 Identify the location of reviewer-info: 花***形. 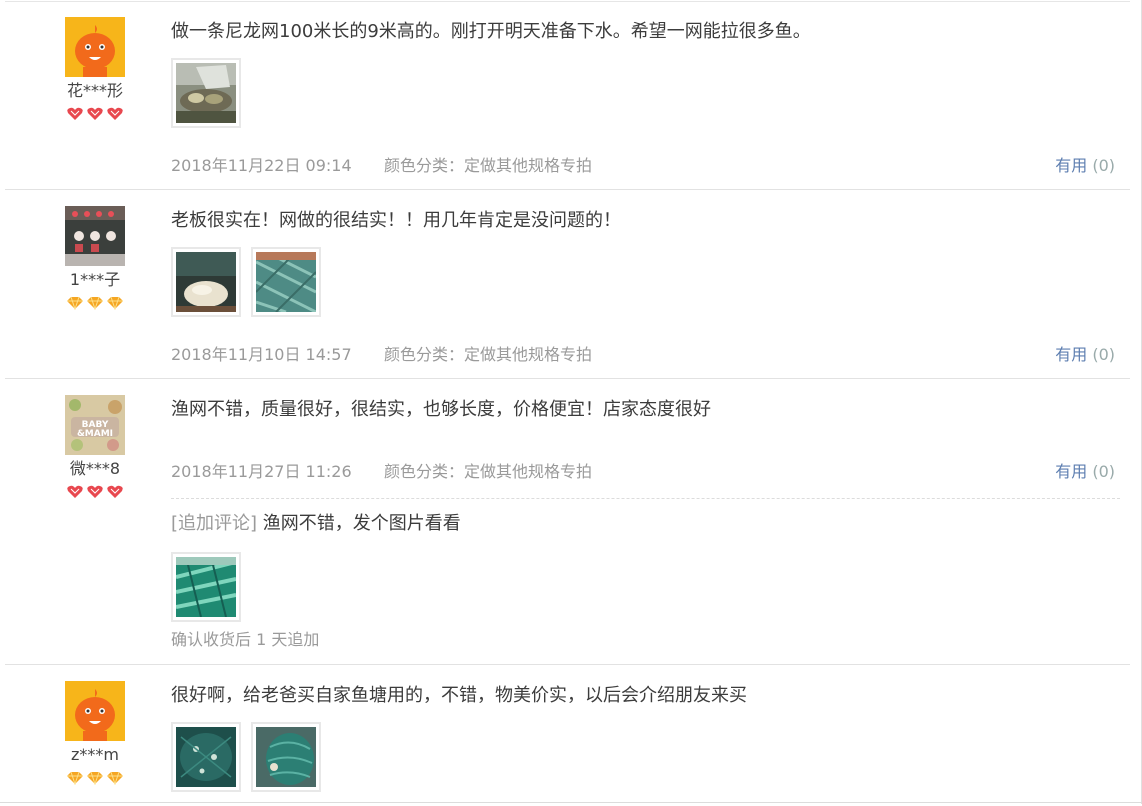
(95, 69).